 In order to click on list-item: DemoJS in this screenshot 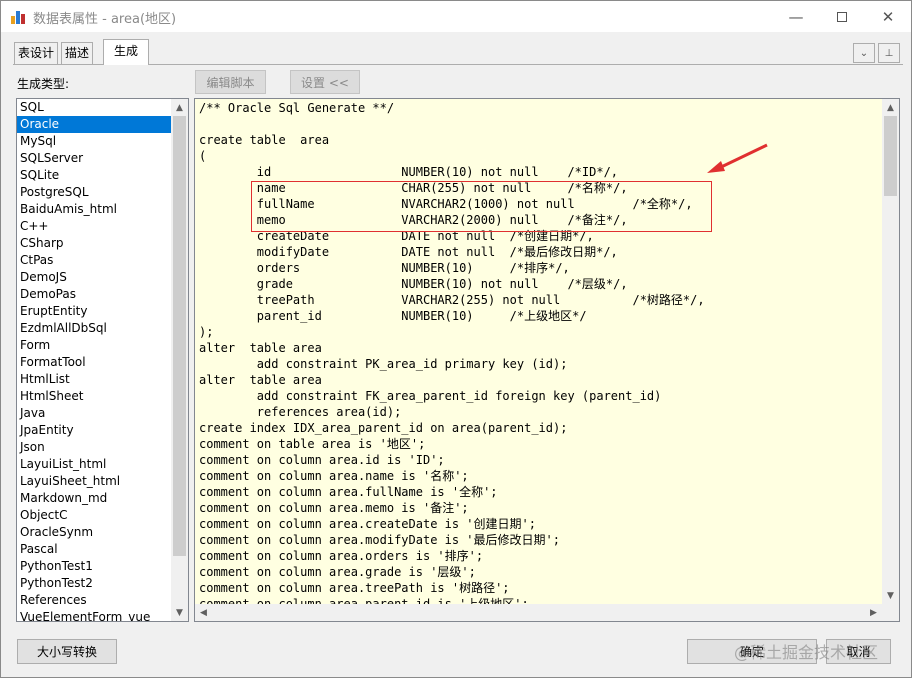, I will do `click(94, 277)`.